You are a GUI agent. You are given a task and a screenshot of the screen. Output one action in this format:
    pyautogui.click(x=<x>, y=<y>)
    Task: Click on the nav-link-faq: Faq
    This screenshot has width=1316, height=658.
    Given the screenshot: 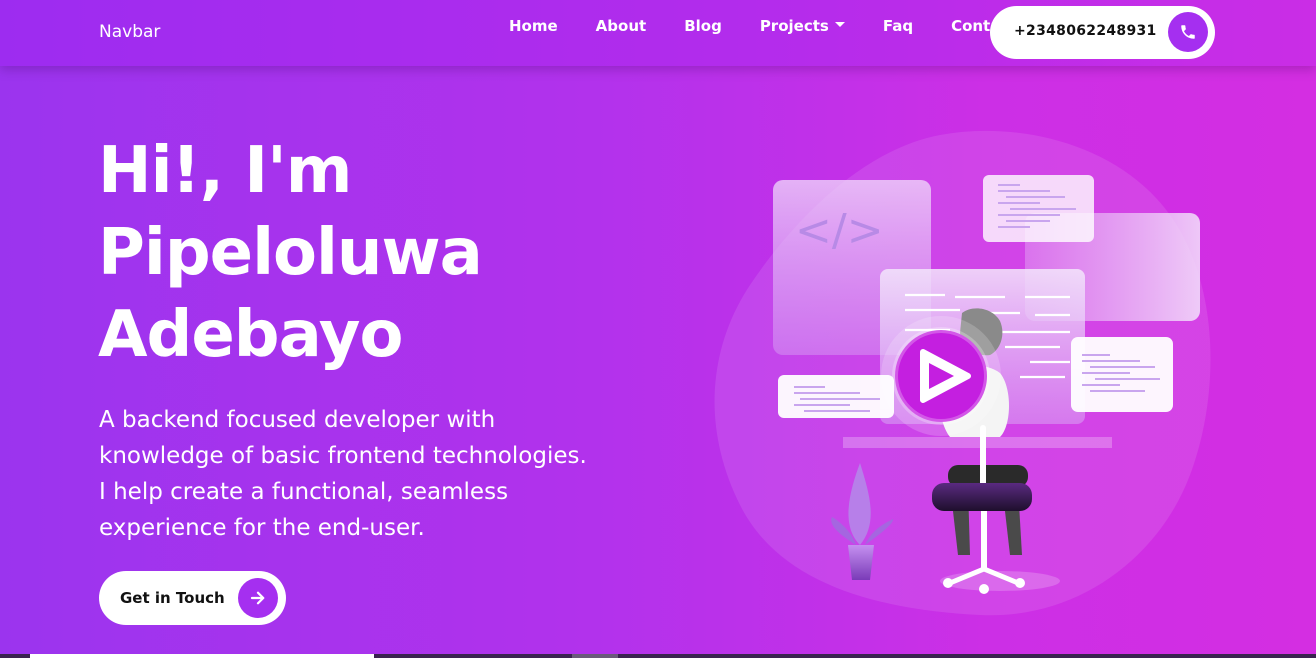 What is the action you would take?
    pyautogui.click(x=898, y=26)
    